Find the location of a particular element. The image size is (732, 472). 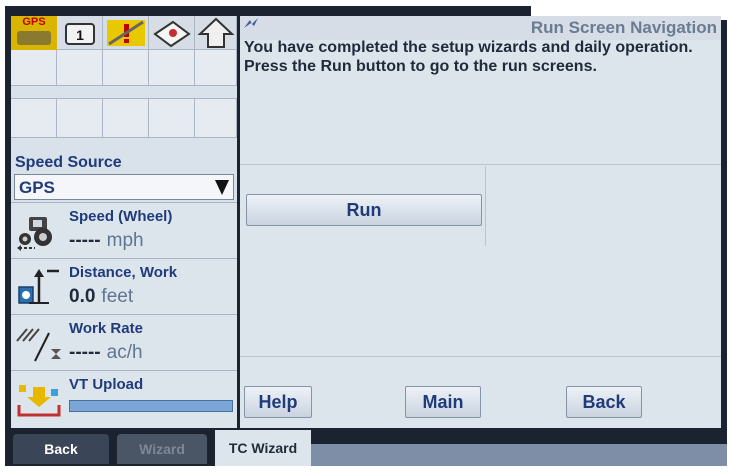

back-button: Back is located at coordinates (604, 402).